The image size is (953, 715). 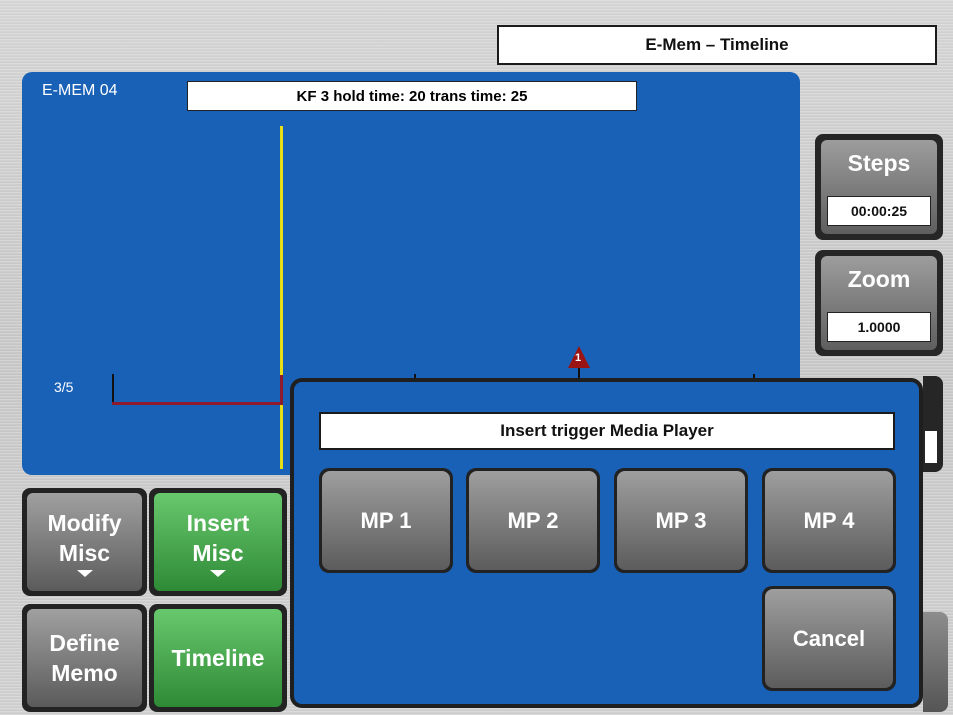 What do you see at coordinates (197, 403) in the screenshot?
I see `track-line` at bounding box center [197, 403].